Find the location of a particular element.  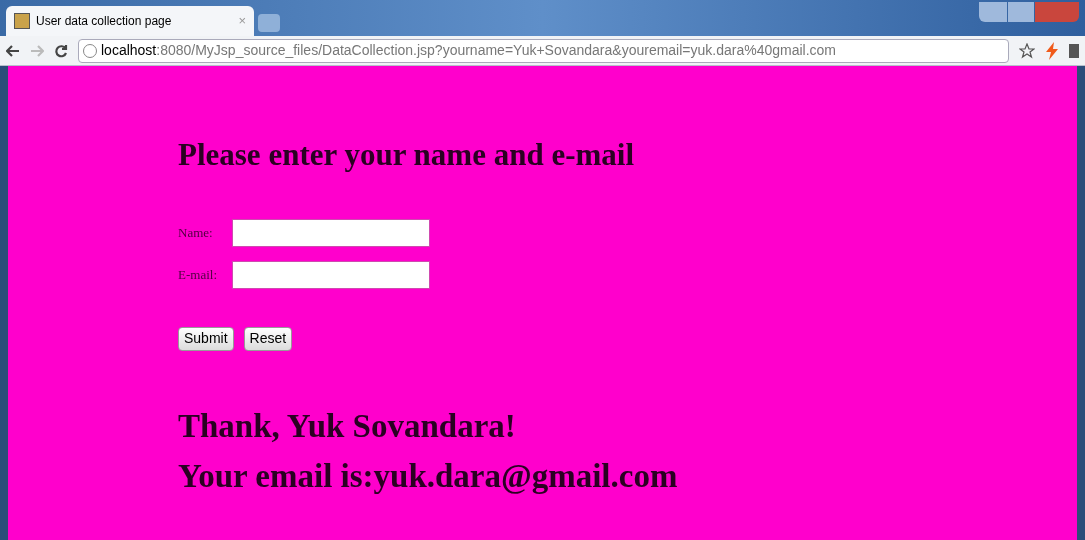

tab-title: User data collection page is located at coordinates (104, 21).